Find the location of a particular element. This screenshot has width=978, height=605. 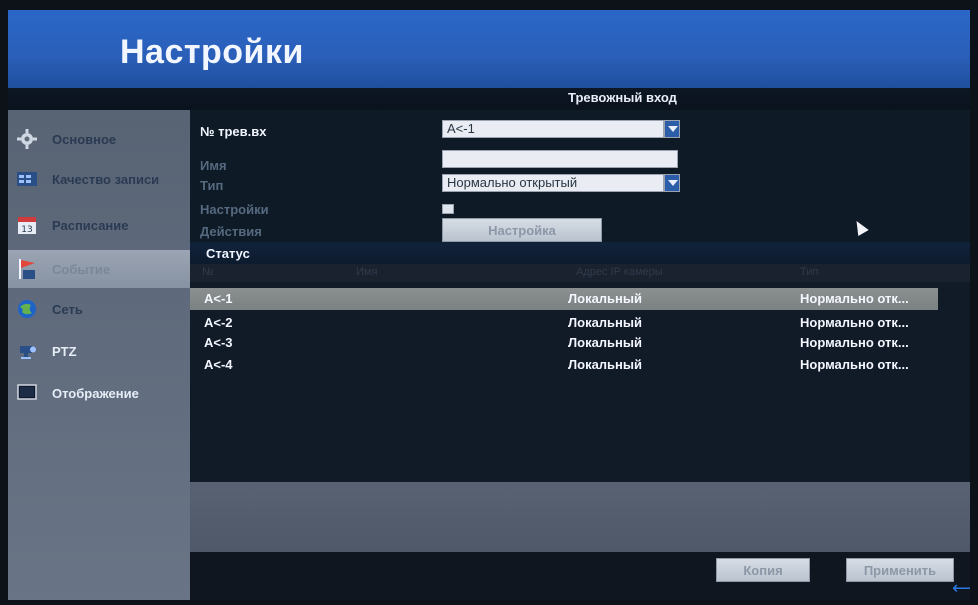

actions-setup-button: Настройка is located at coordinates (522, 230).